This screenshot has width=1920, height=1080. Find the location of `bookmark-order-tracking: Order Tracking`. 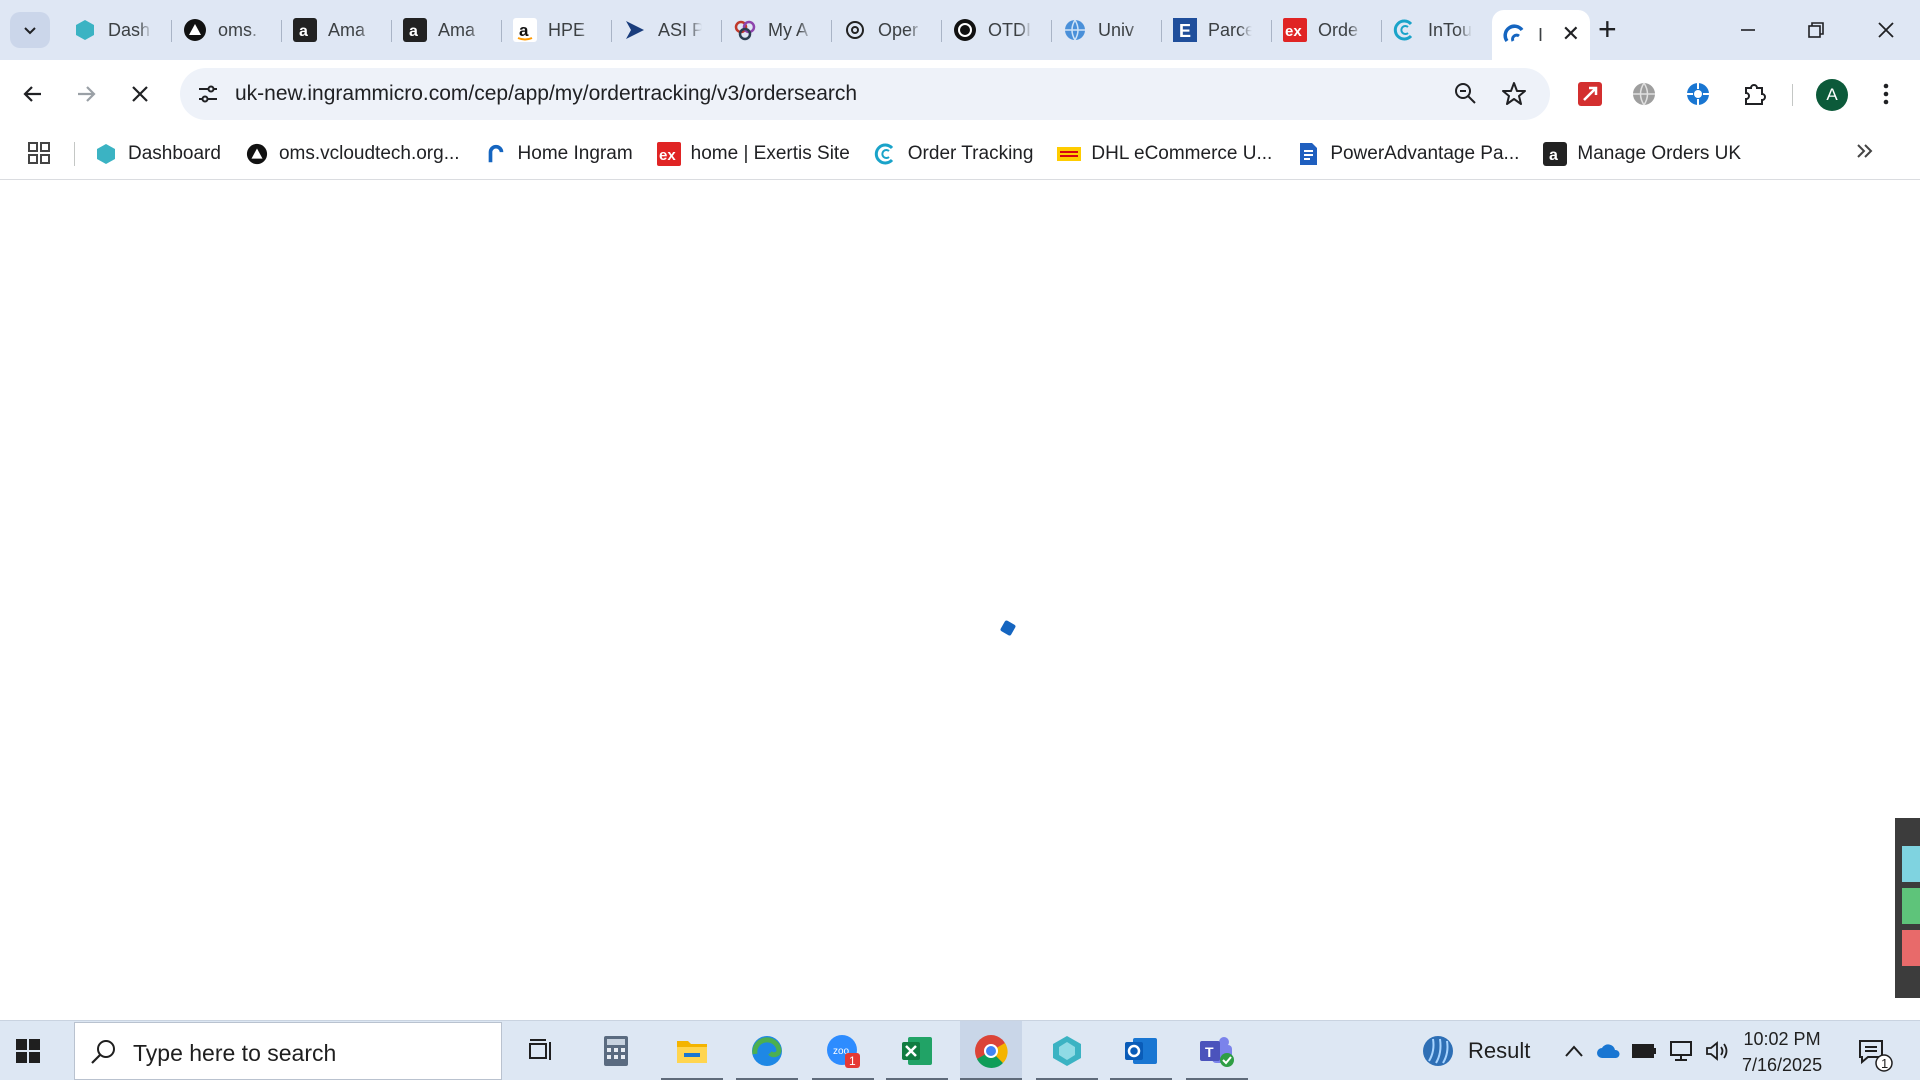

bookmark-order-tracking: Order Tracking is located at coordinates (954, 154).